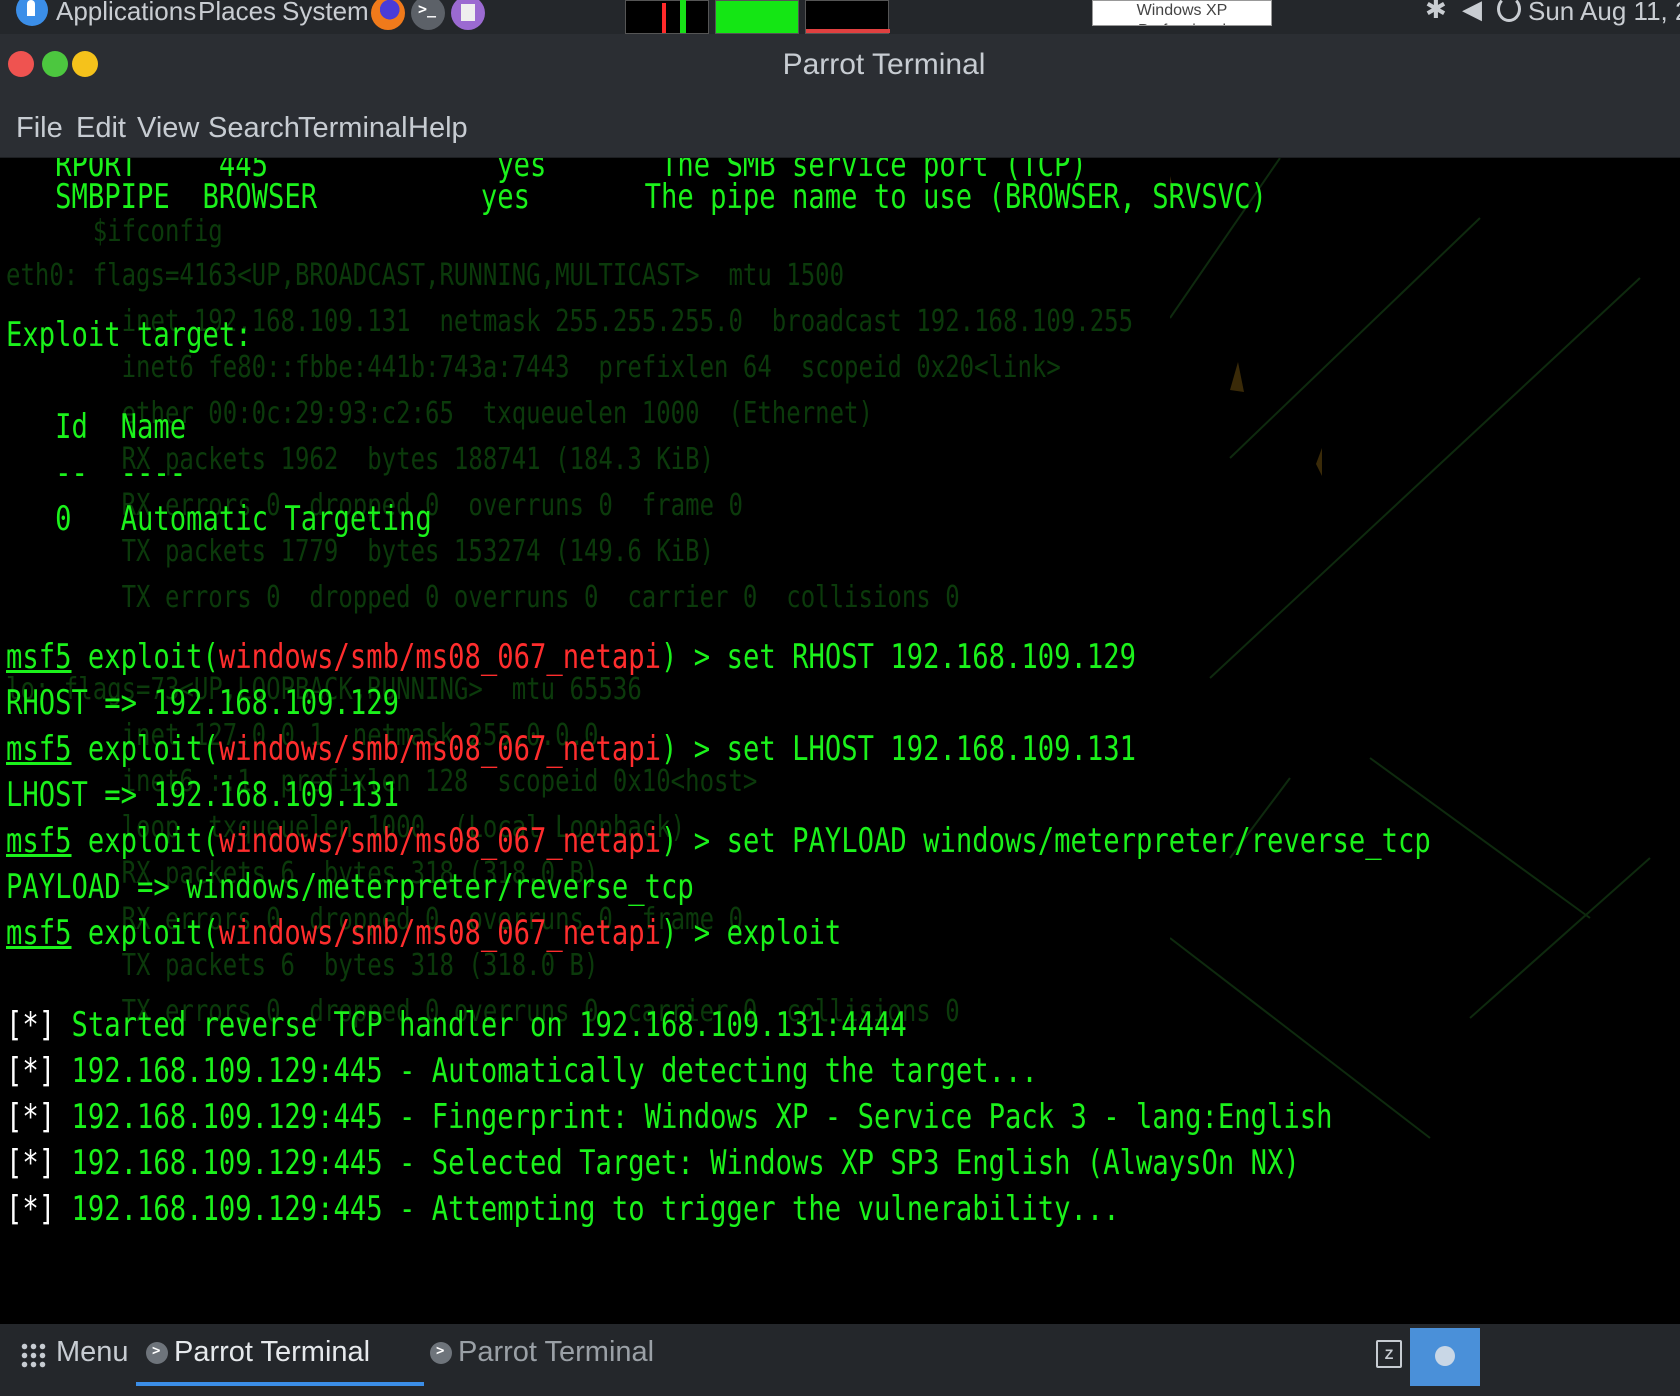  I want to click on taskbar-item-active: Parrot Terminal, so click(280, 1355).